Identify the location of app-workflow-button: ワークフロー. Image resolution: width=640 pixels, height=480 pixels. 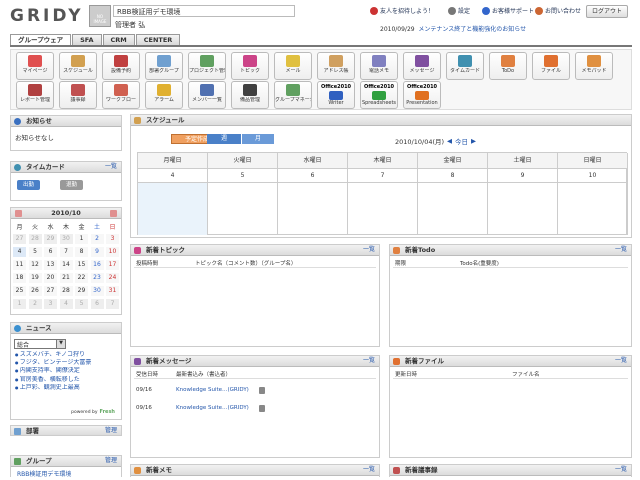
(121, 95).